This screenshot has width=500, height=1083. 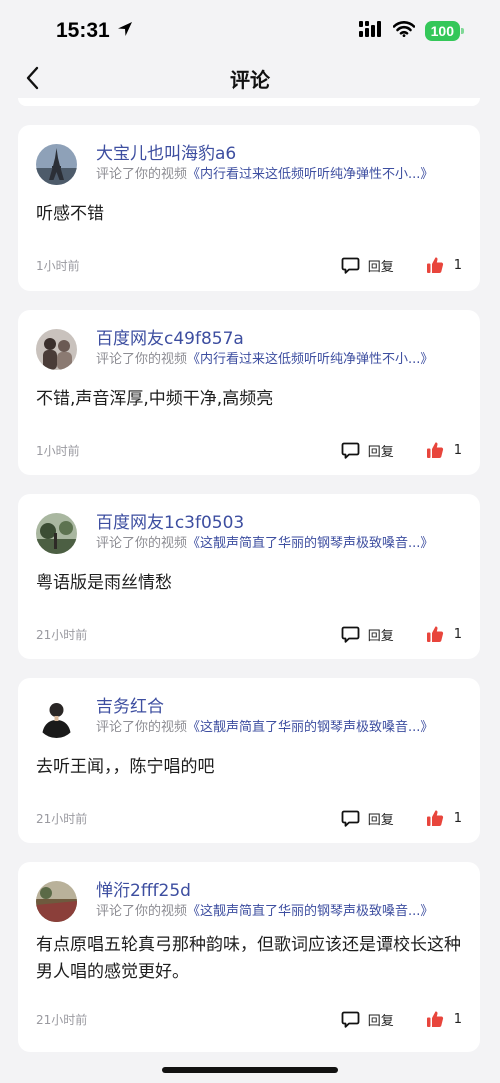 I want to click on status-time-group: 15:31, so click(x=95, y=31).